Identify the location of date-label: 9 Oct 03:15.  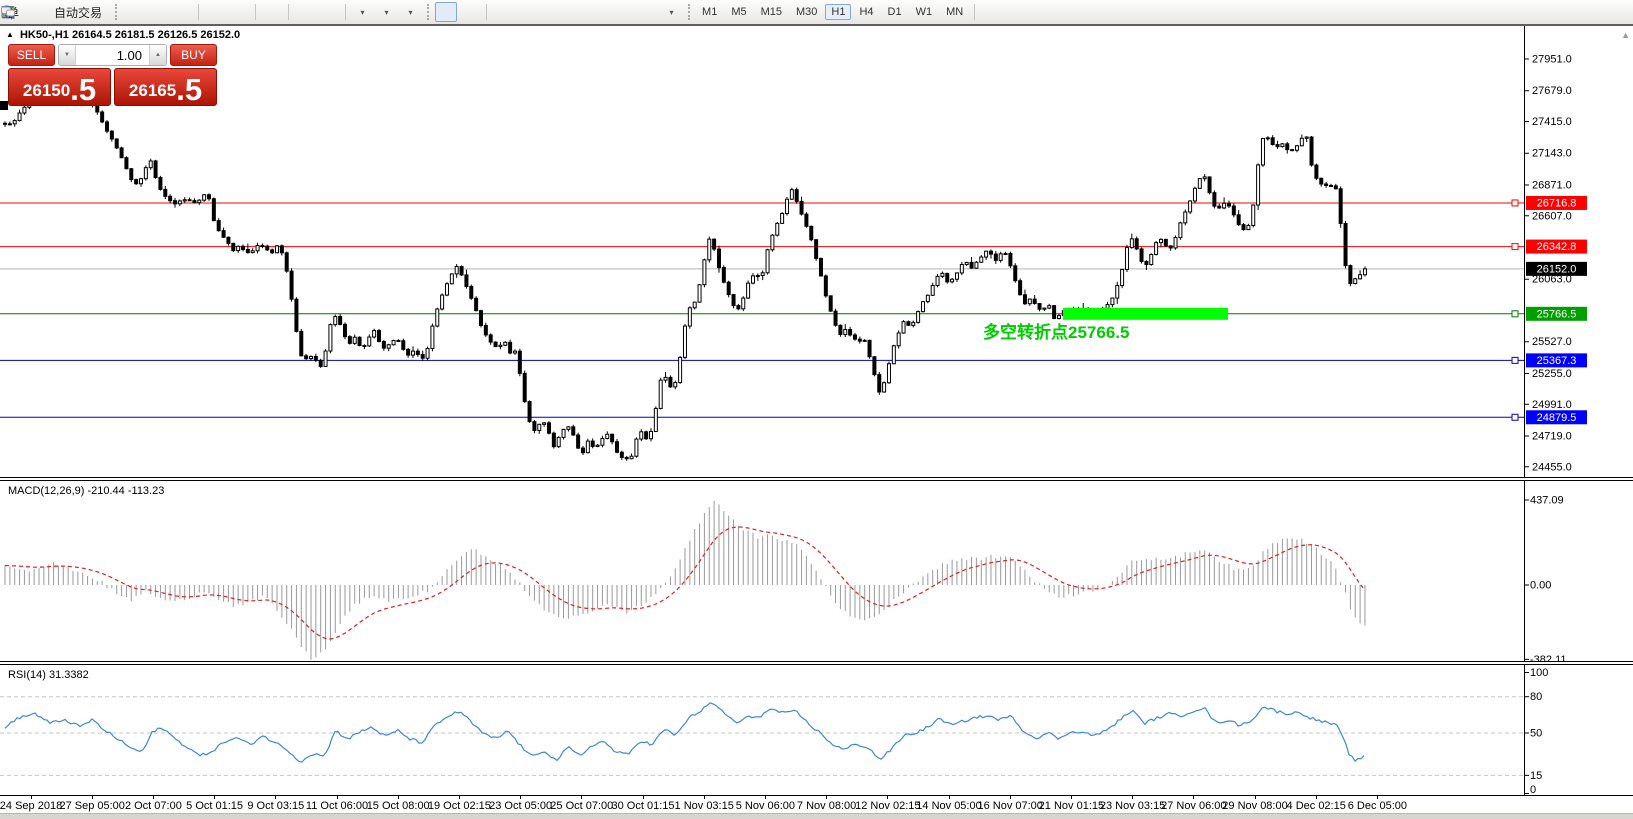
(276, 806).